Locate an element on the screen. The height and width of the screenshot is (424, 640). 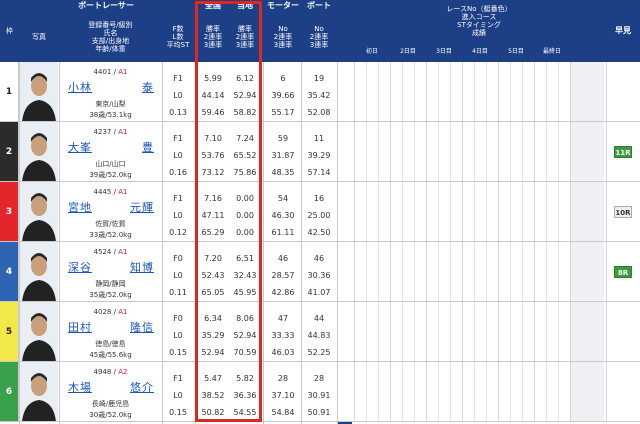
given-name: 元輝 is located at coordinates (142, 207).